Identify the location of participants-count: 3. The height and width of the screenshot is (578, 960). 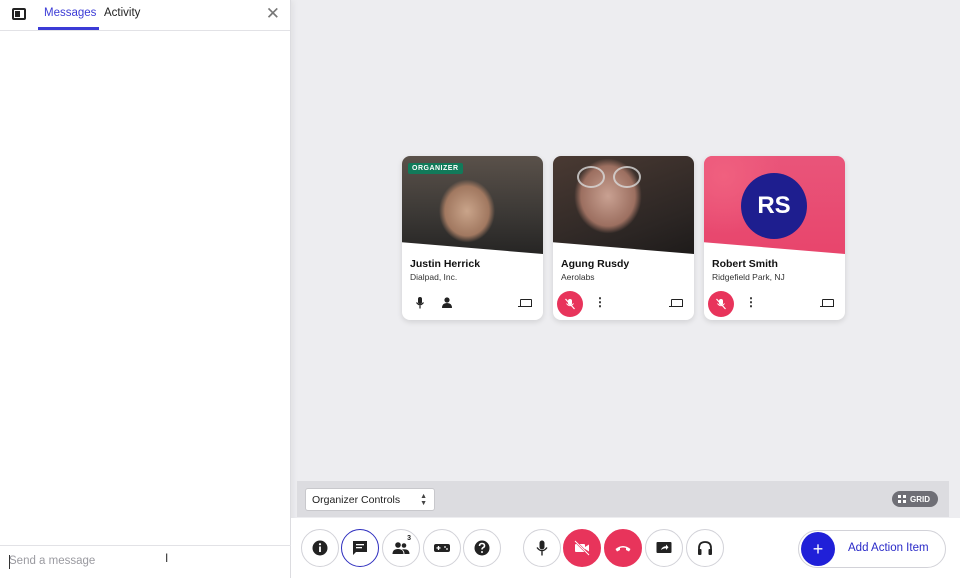
(409, 538).